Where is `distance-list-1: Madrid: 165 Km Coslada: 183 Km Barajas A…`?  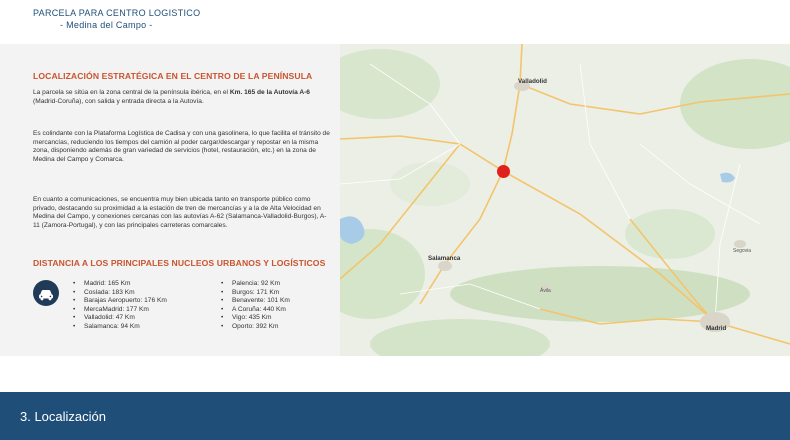 distance-list-1: Madrid: 165 Km Coslada: 183 Km Barajas A… is located at coordinates (118, 306).